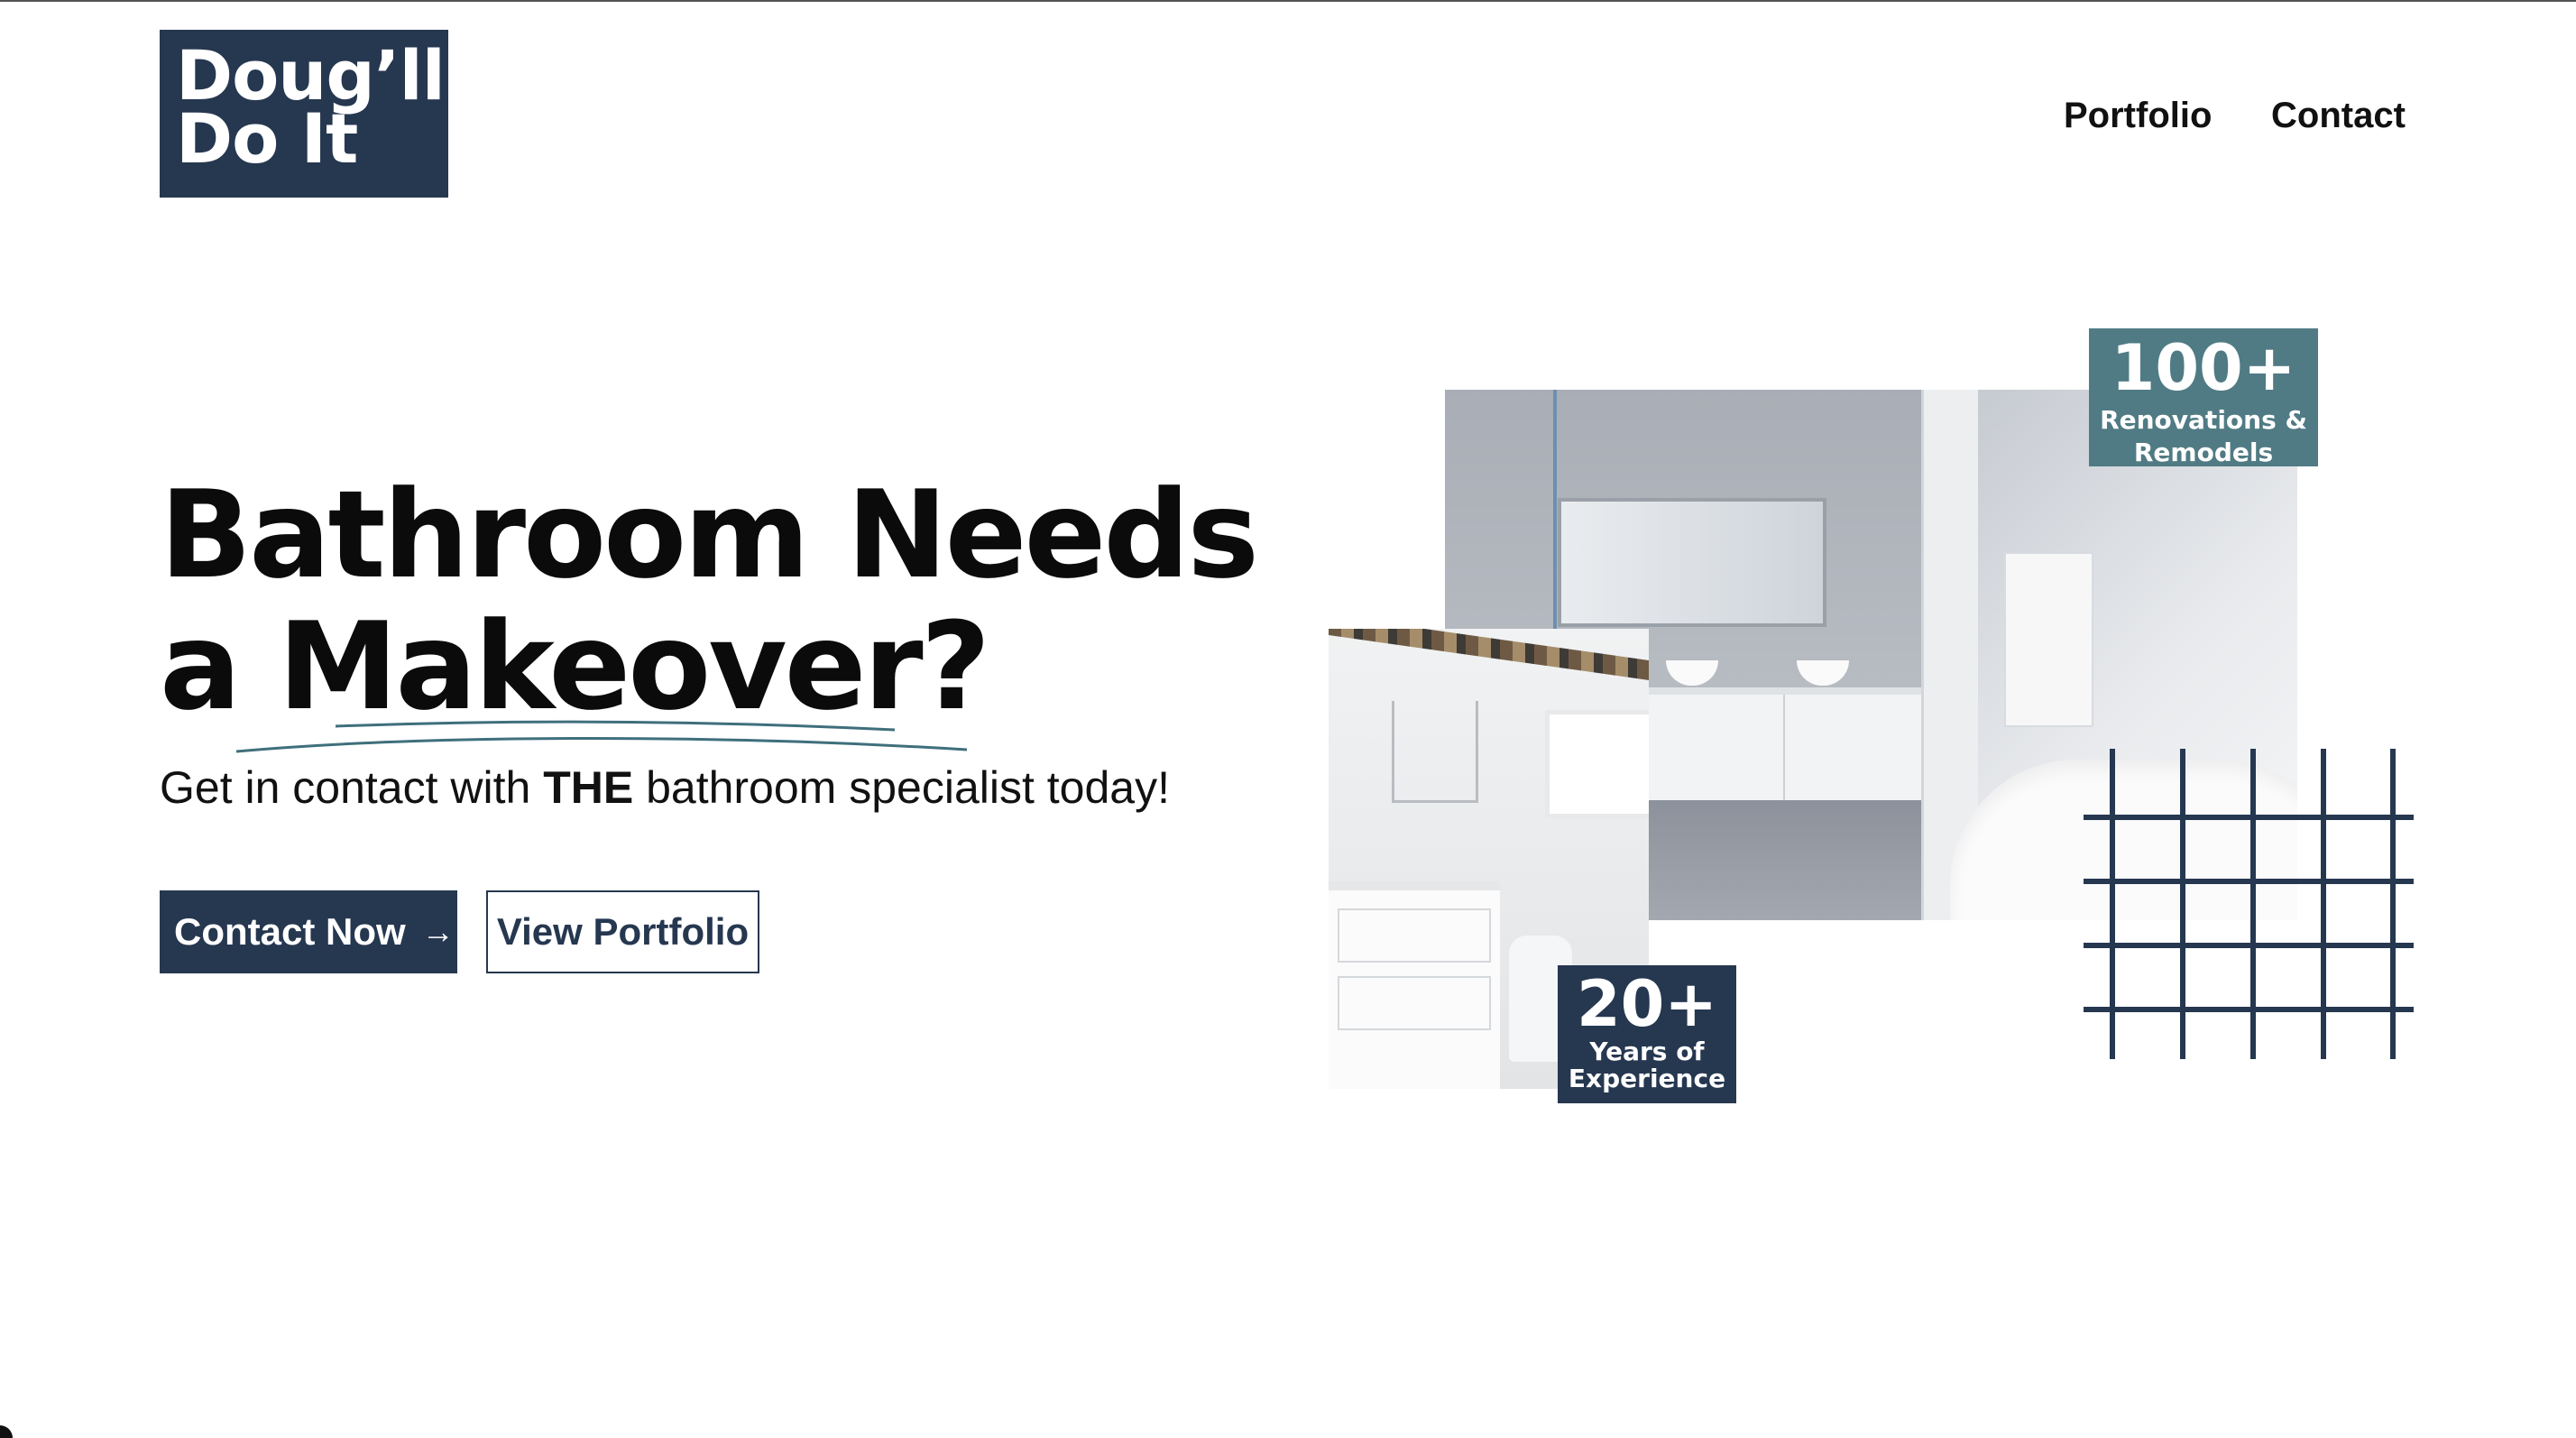  I want to click on photo-shelf, so click(1435, 752).